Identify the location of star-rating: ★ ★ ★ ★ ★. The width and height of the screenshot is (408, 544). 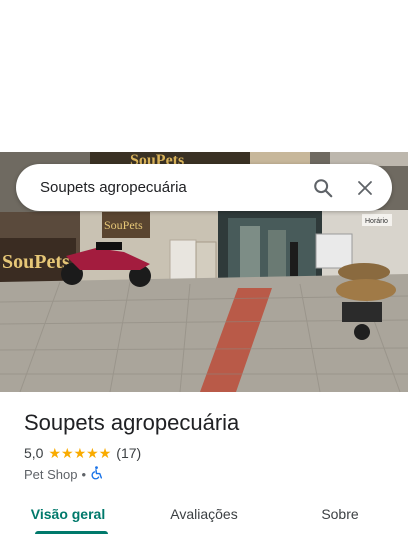
(79, 453).